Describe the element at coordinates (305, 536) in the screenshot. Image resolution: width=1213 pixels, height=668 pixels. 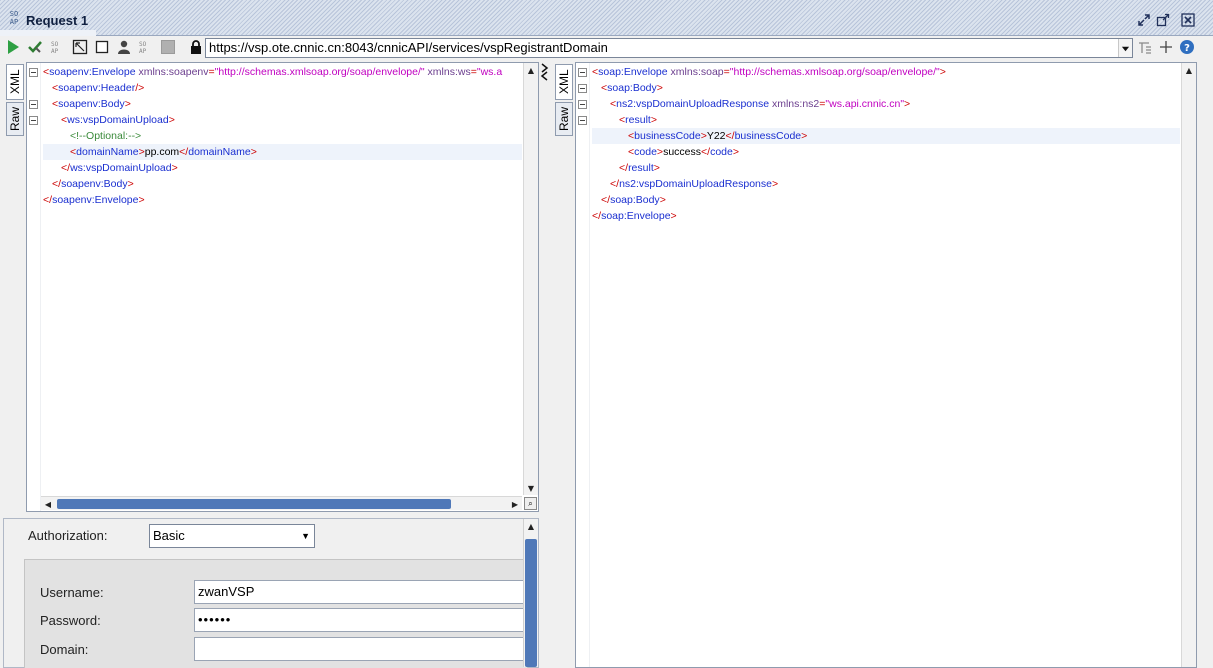
I see `chevron-down-icon: ▼` at that location.